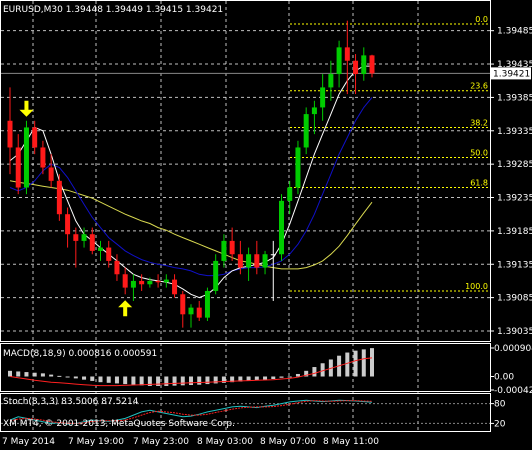 The width and height of the screenshot is (532, 450). I want to click on price-tick-label: 1.39235, so click(514, 199).